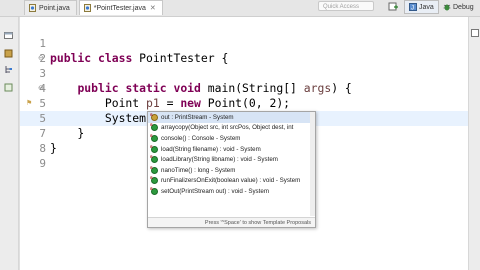 The height and width of the screenshot is (270, 480). What do you see at coordinates (201, 138) in the screenshot?
I see `proposal-label: console() : Console - System` at bounding box center [201, 138].